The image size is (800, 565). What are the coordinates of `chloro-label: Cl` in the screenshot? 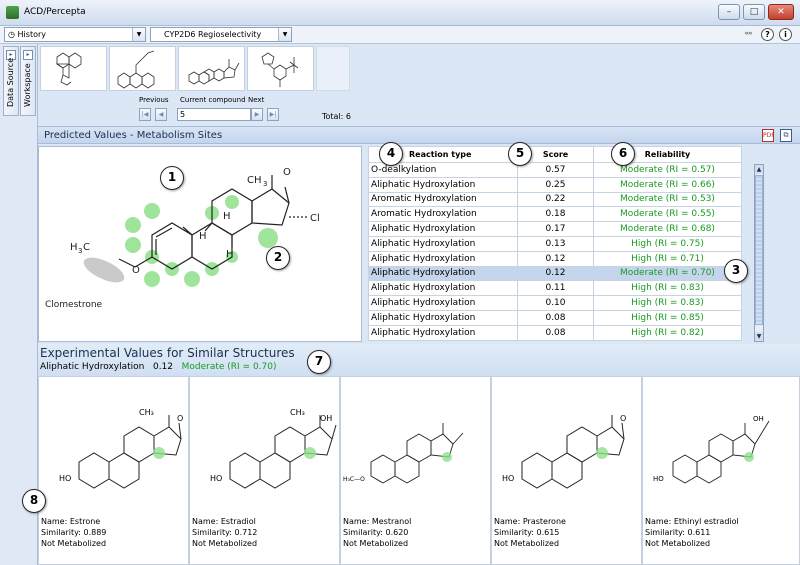 It's located at (315, 218).